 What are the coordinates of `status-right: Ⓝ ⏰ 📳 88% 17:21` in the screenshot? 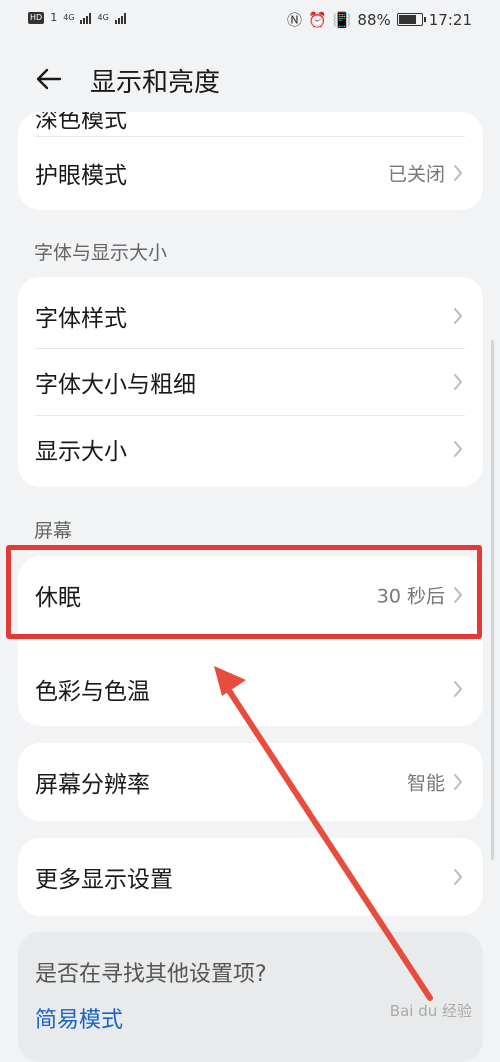 It's located at (379, 19).